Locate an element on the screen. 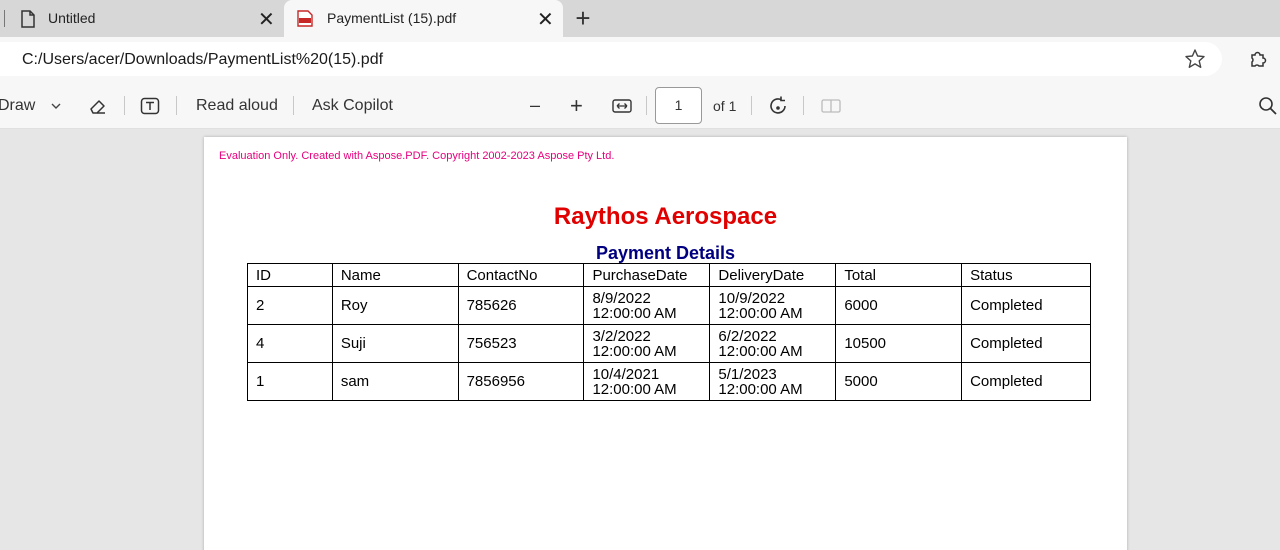 Image resolution: width=1280 pixels, height=550 pixels. eraser-icon is located at coordinates (98, 105).